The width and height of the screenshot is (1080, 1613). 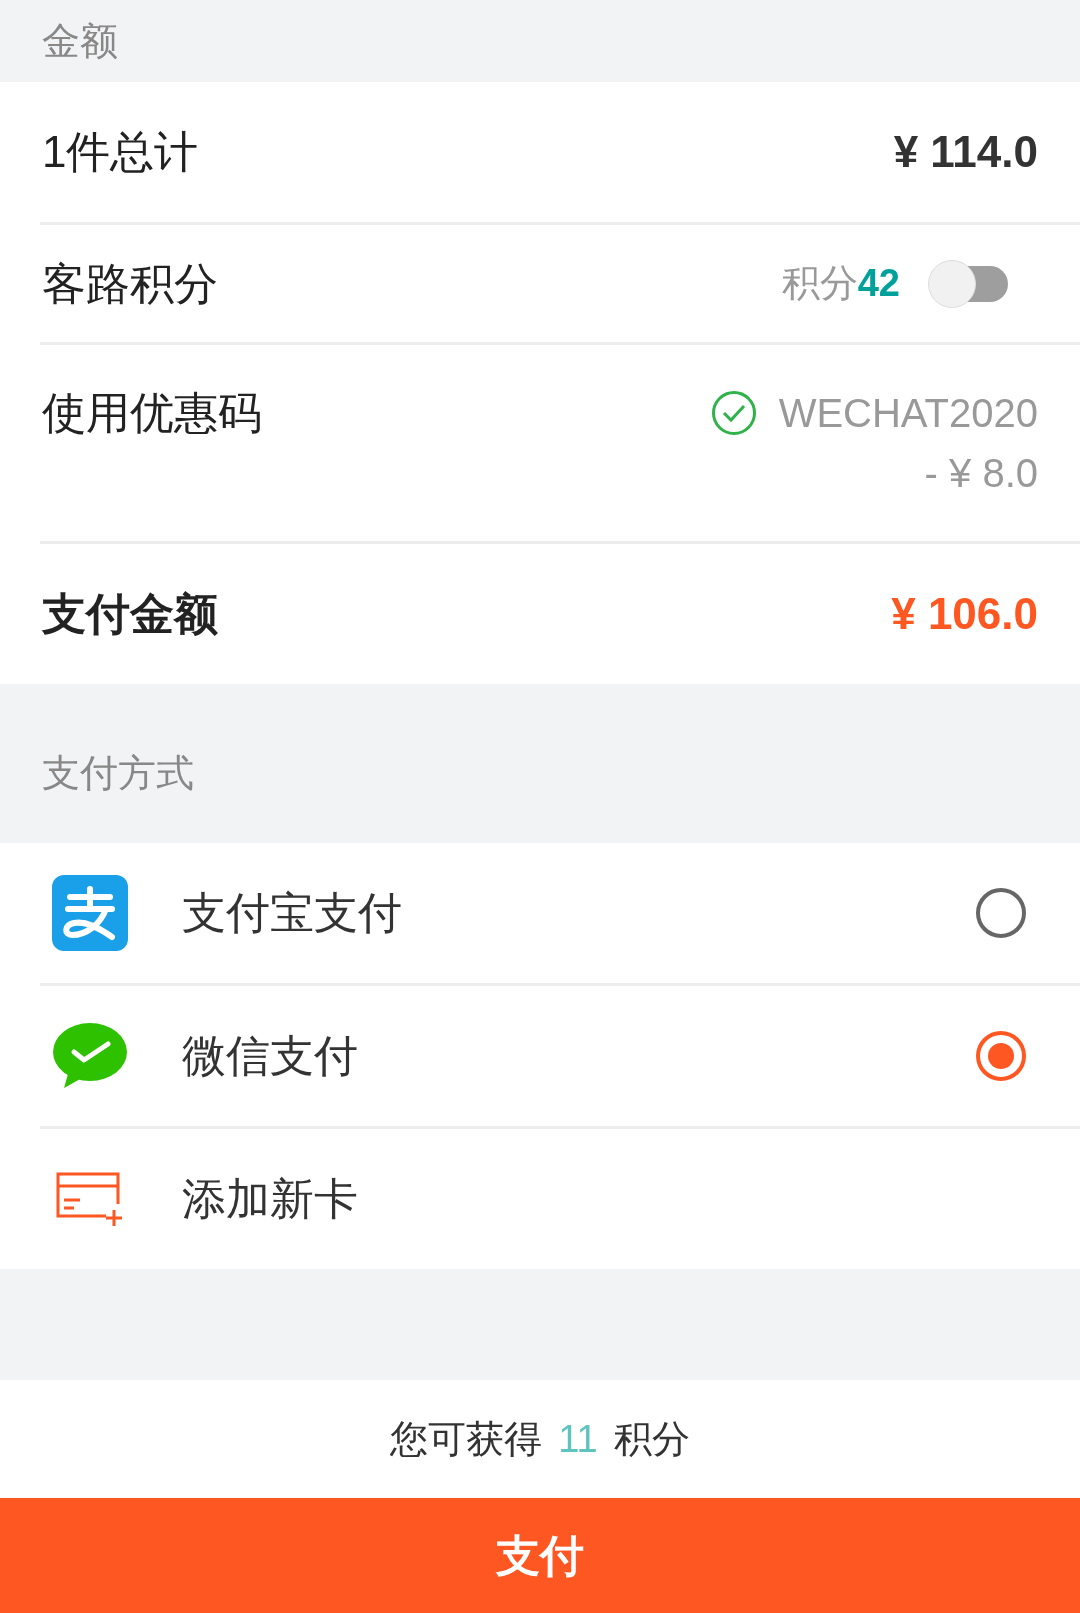 What do you see at coordinates (819, 283) in the screenshot?
I see `points-label: 积分` at bounding box center [819, 283].